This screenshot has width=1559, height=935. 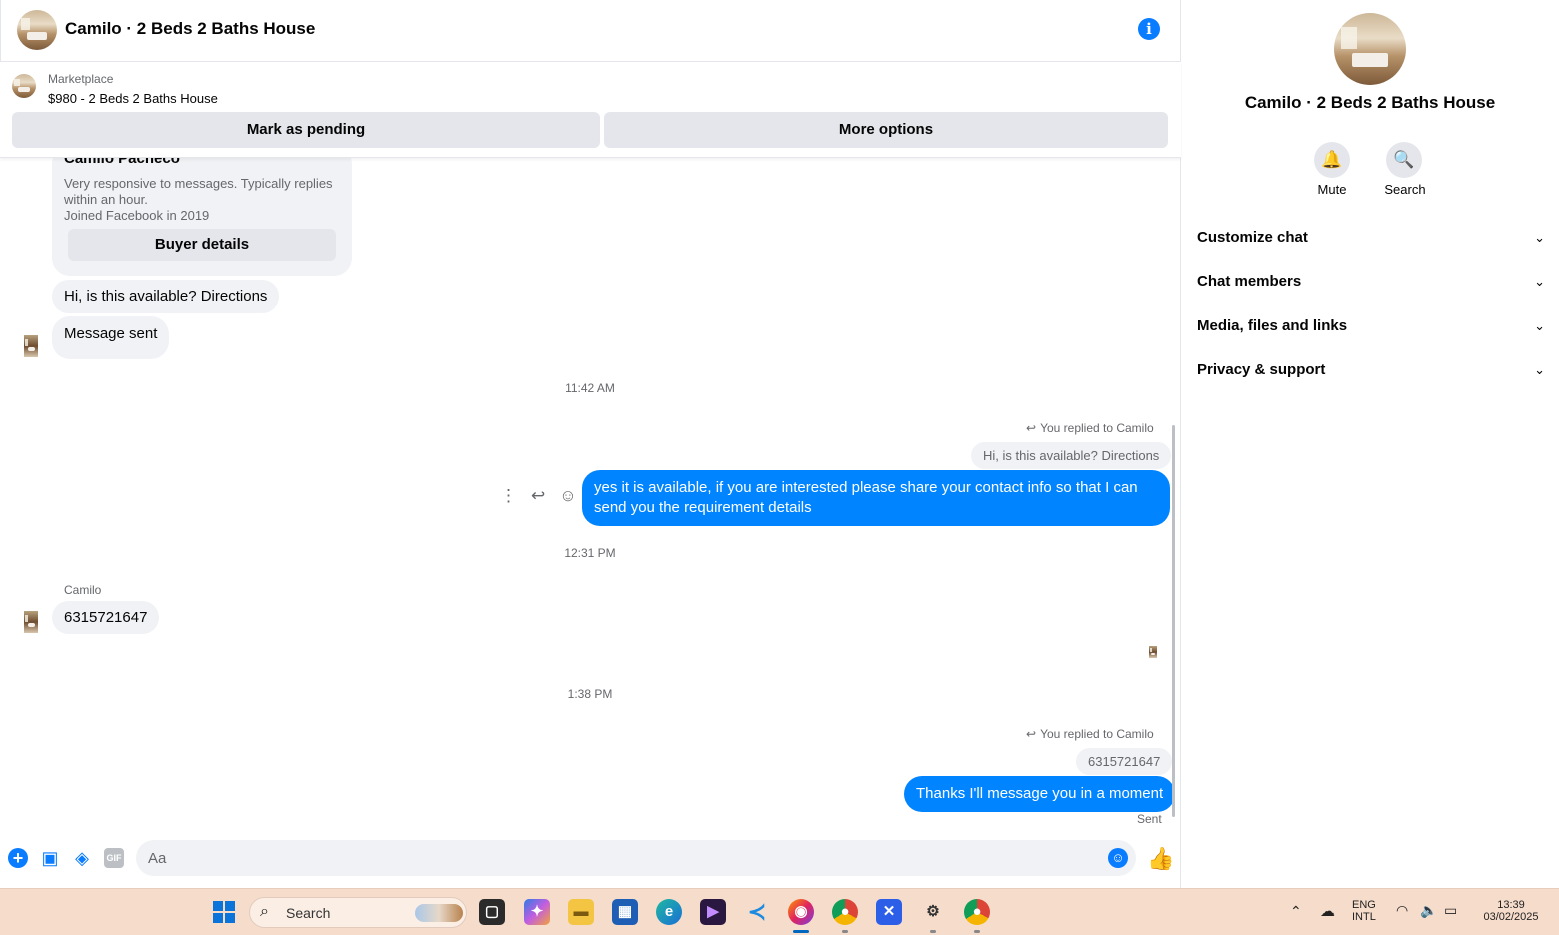 I want to click on search-icon: 🔍, so click(x=1404, y=159).